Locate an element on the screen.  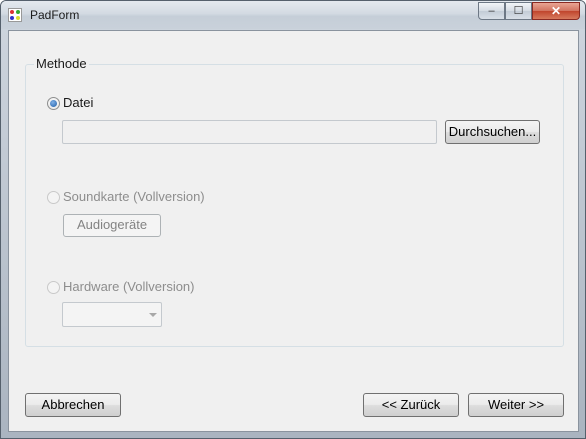
maximize-icon: ☐ is located at coordinates (518, 11).